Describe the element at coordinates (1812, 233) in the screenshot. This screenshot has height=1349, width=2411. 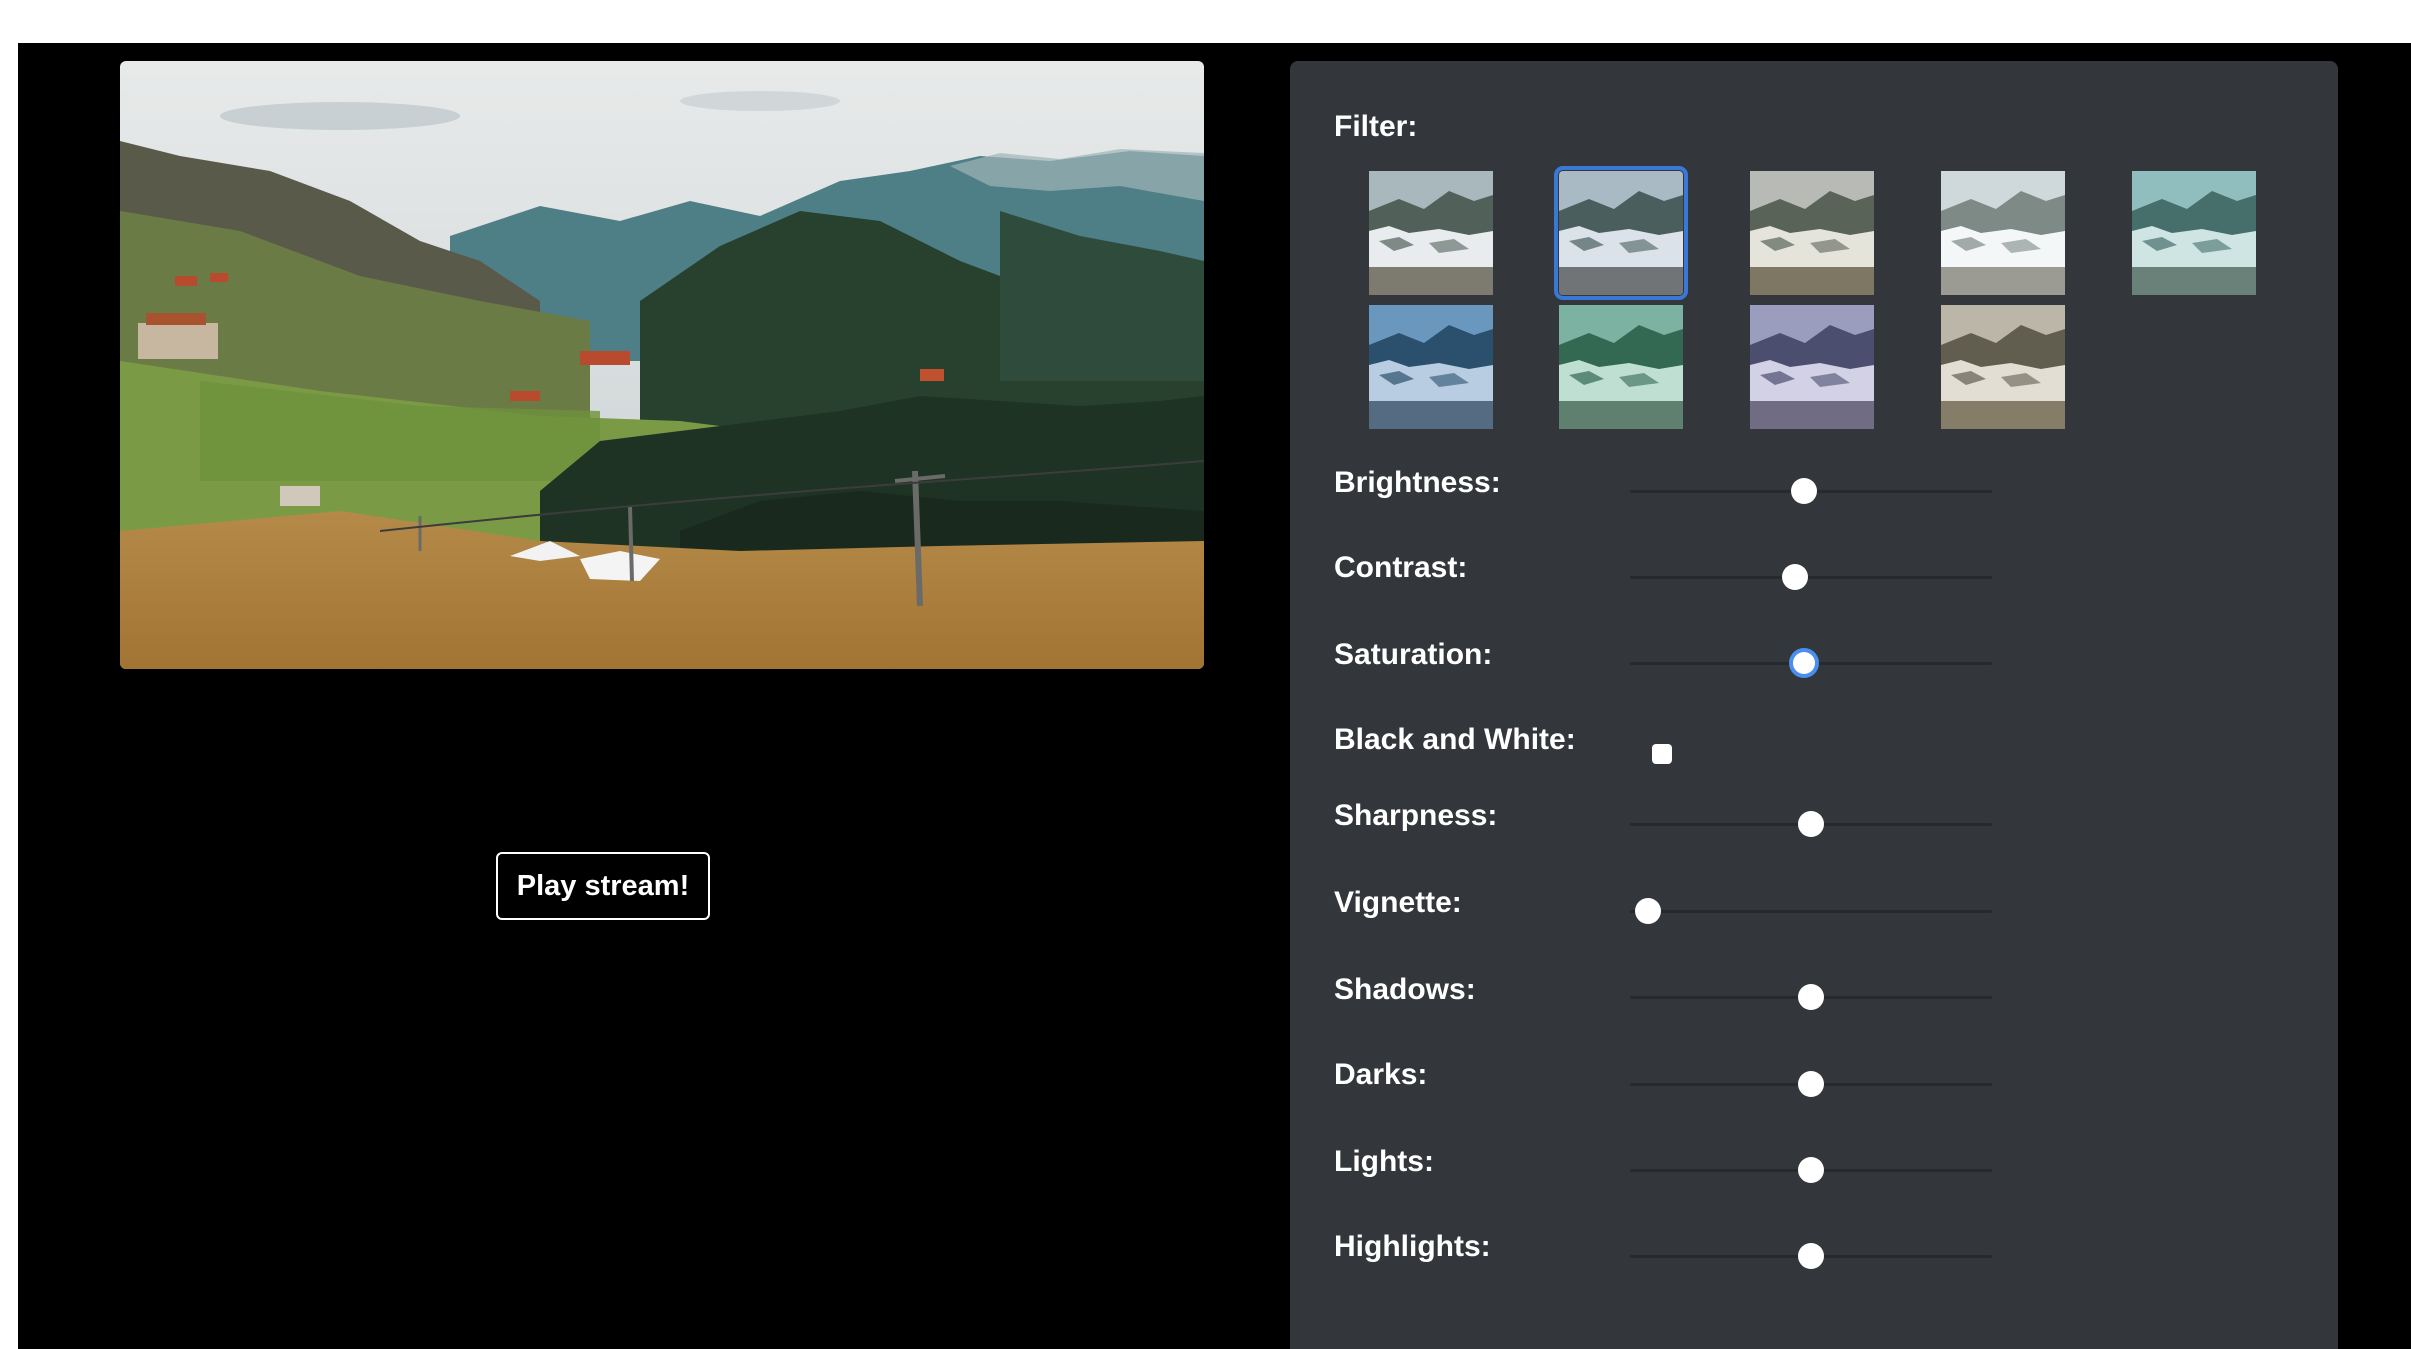
I see `filter-thumbnail-warm` at that location.